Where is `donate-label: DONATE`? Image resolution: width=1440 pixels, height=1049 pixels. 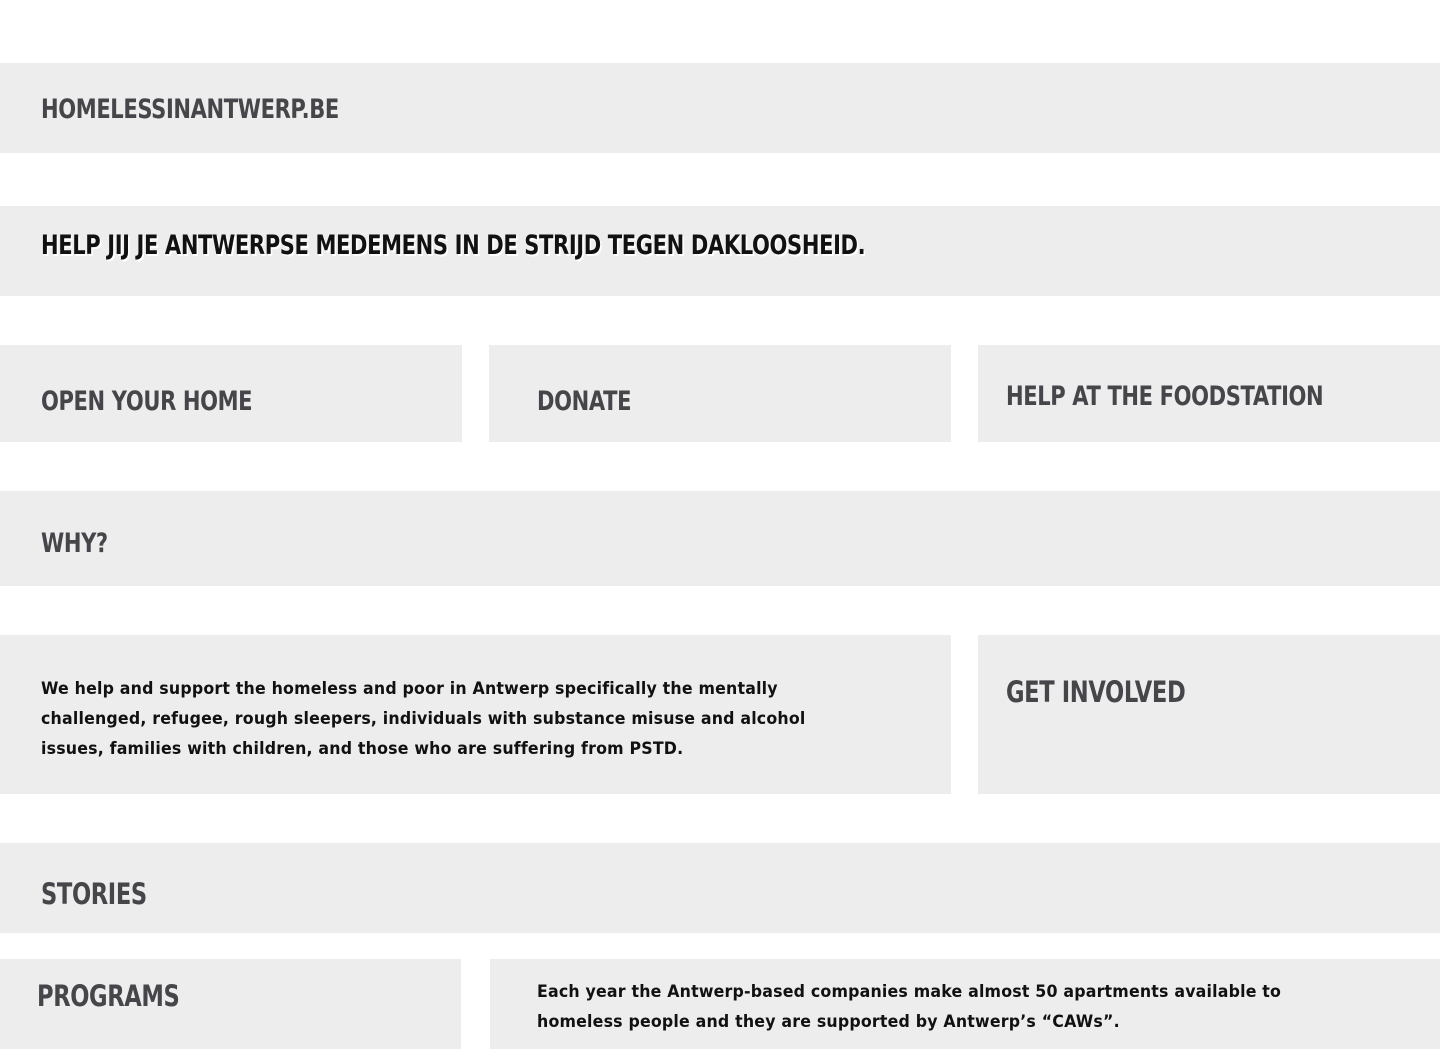 donate-label: DONATE is located at coordinates (584, 401).